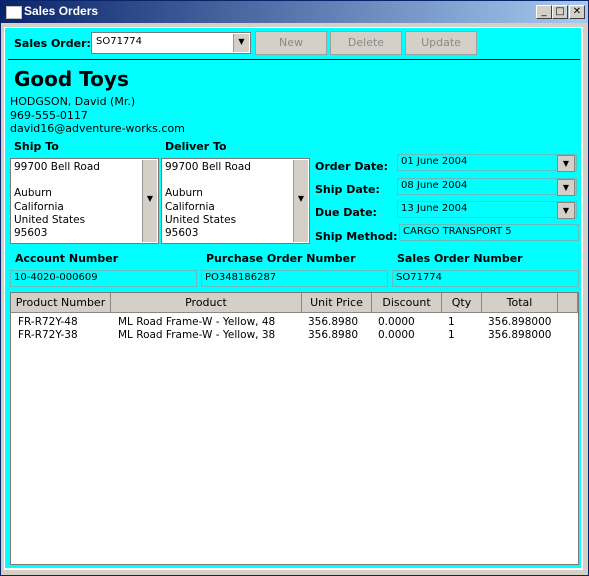 The width and height of the screenshot is (589, 576). I want to click on cell-product-number: FR-R72Y-38, so click(48, 335).